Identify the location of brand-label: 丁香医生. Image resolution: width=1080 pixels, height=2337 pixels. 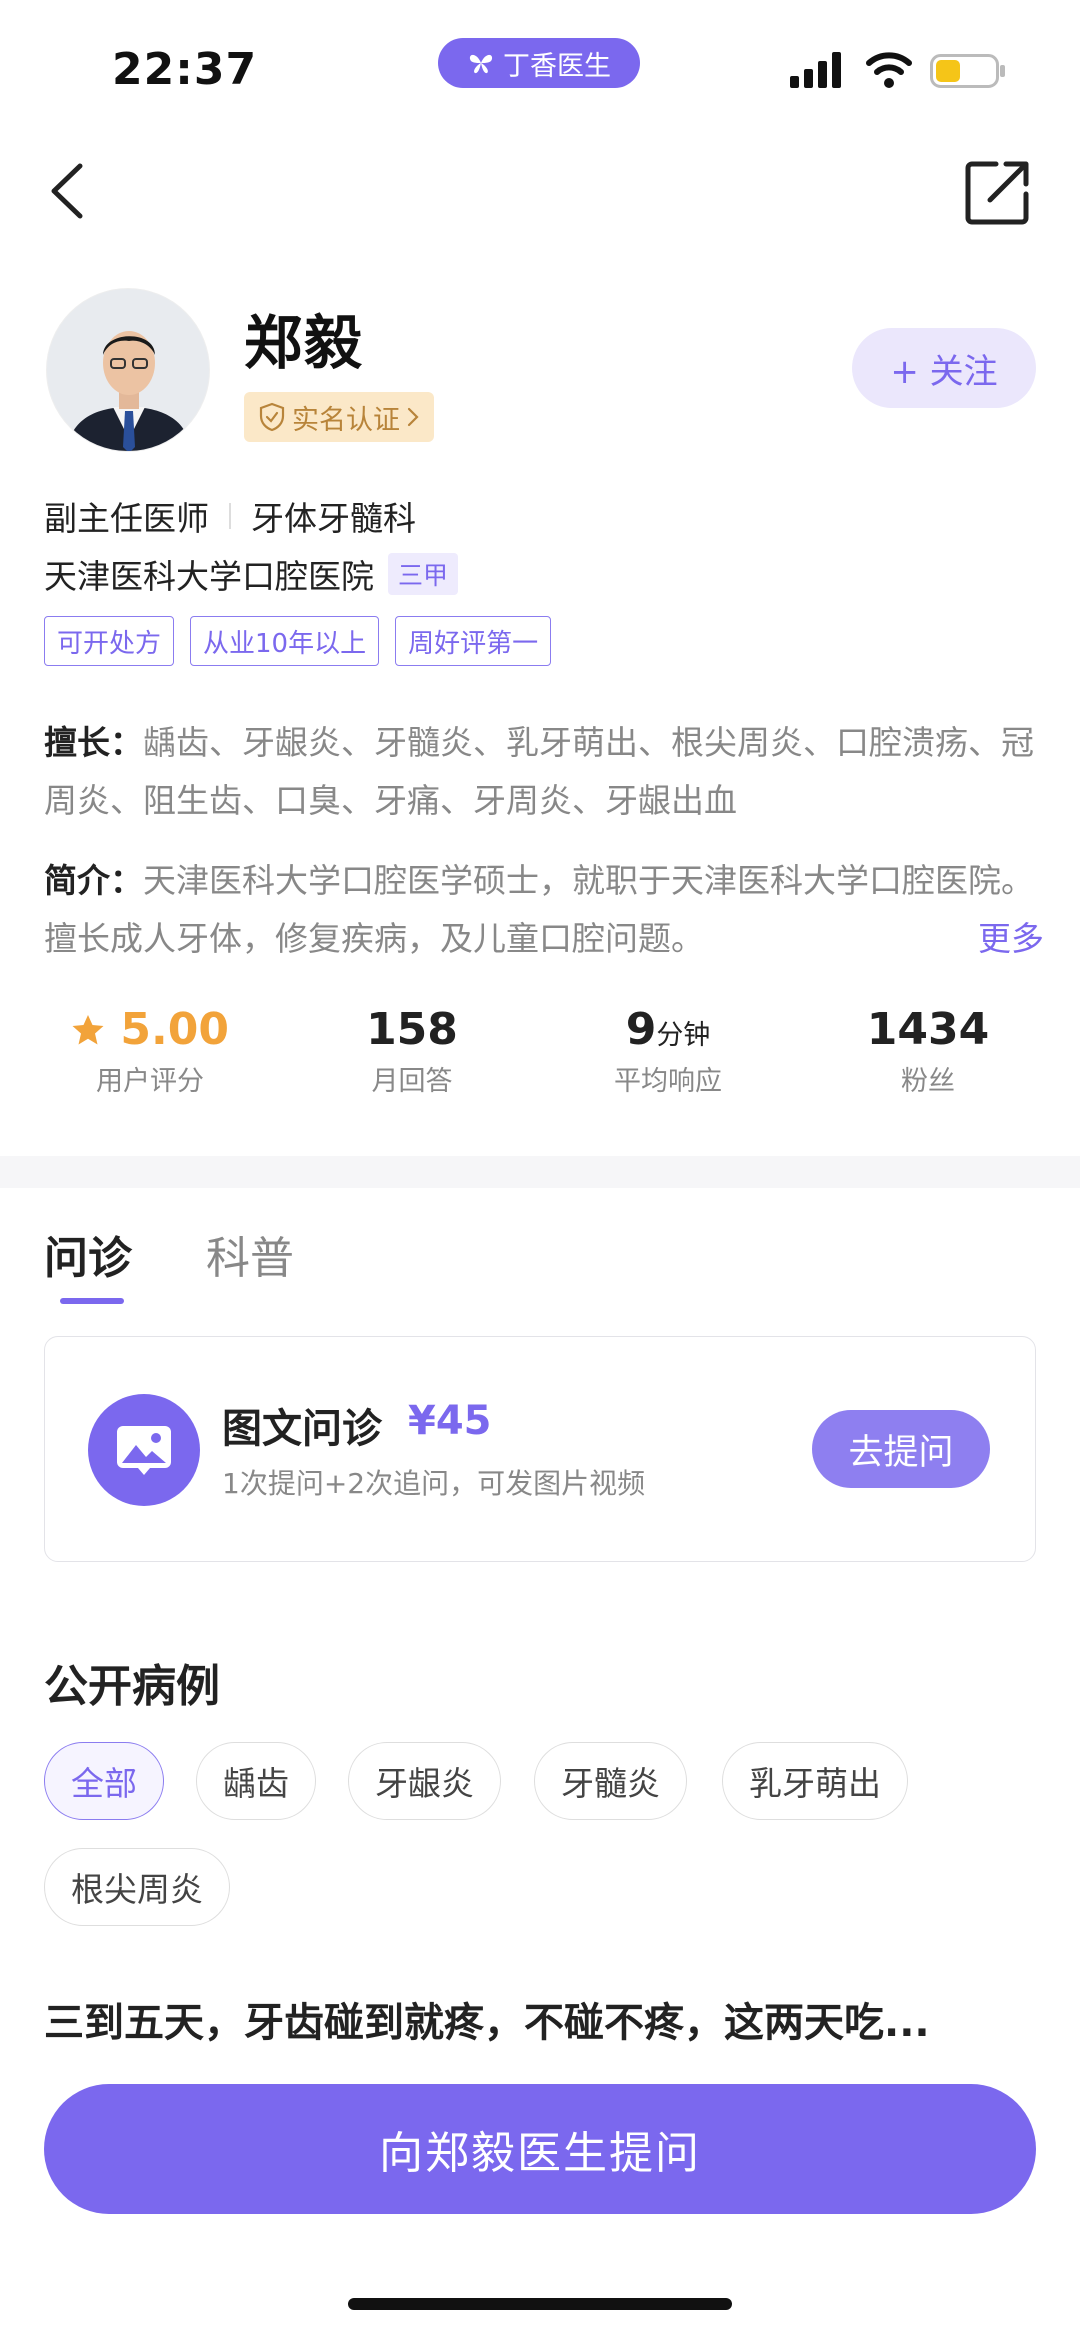
(557, 66).